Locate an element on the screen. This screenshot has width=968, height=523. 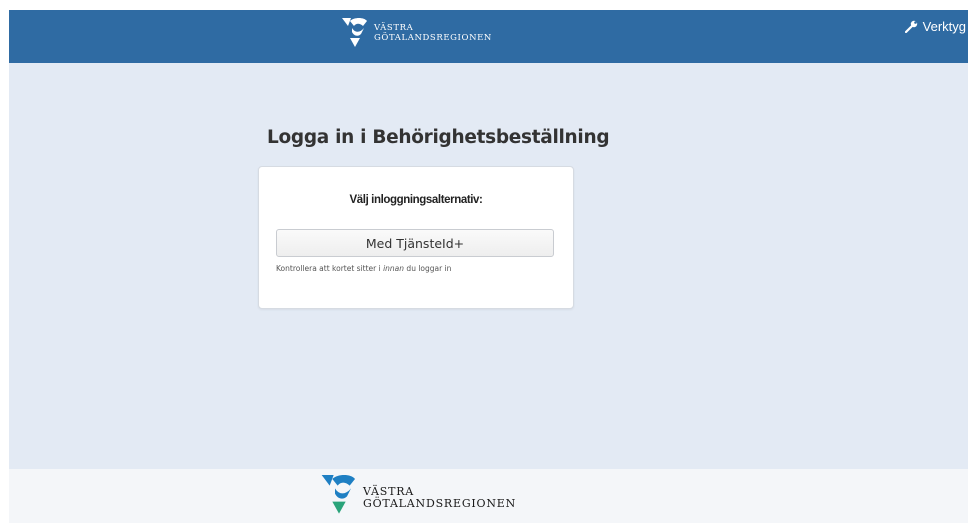
login-options-heading: Välj inloggningsalternativ: is located at coordinates (416, 200).